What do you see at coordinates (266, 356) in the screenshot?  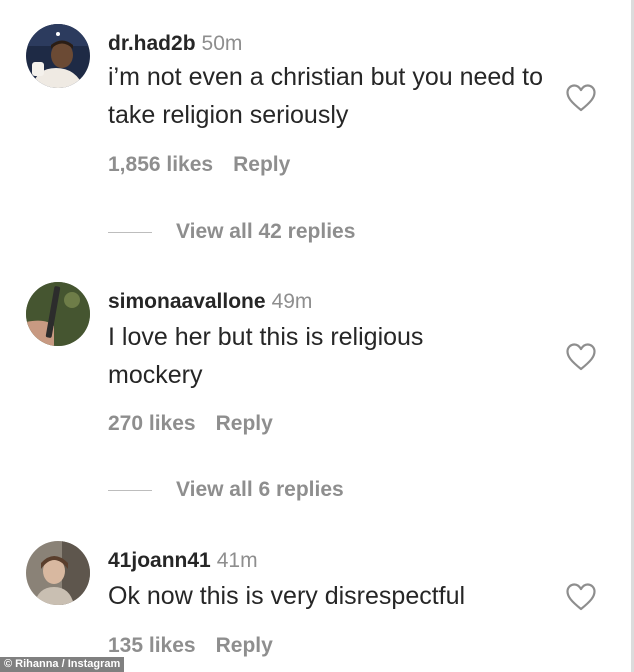 I see `comment-text: I love her but this is religious mockery` at bounding box center [266, 356].